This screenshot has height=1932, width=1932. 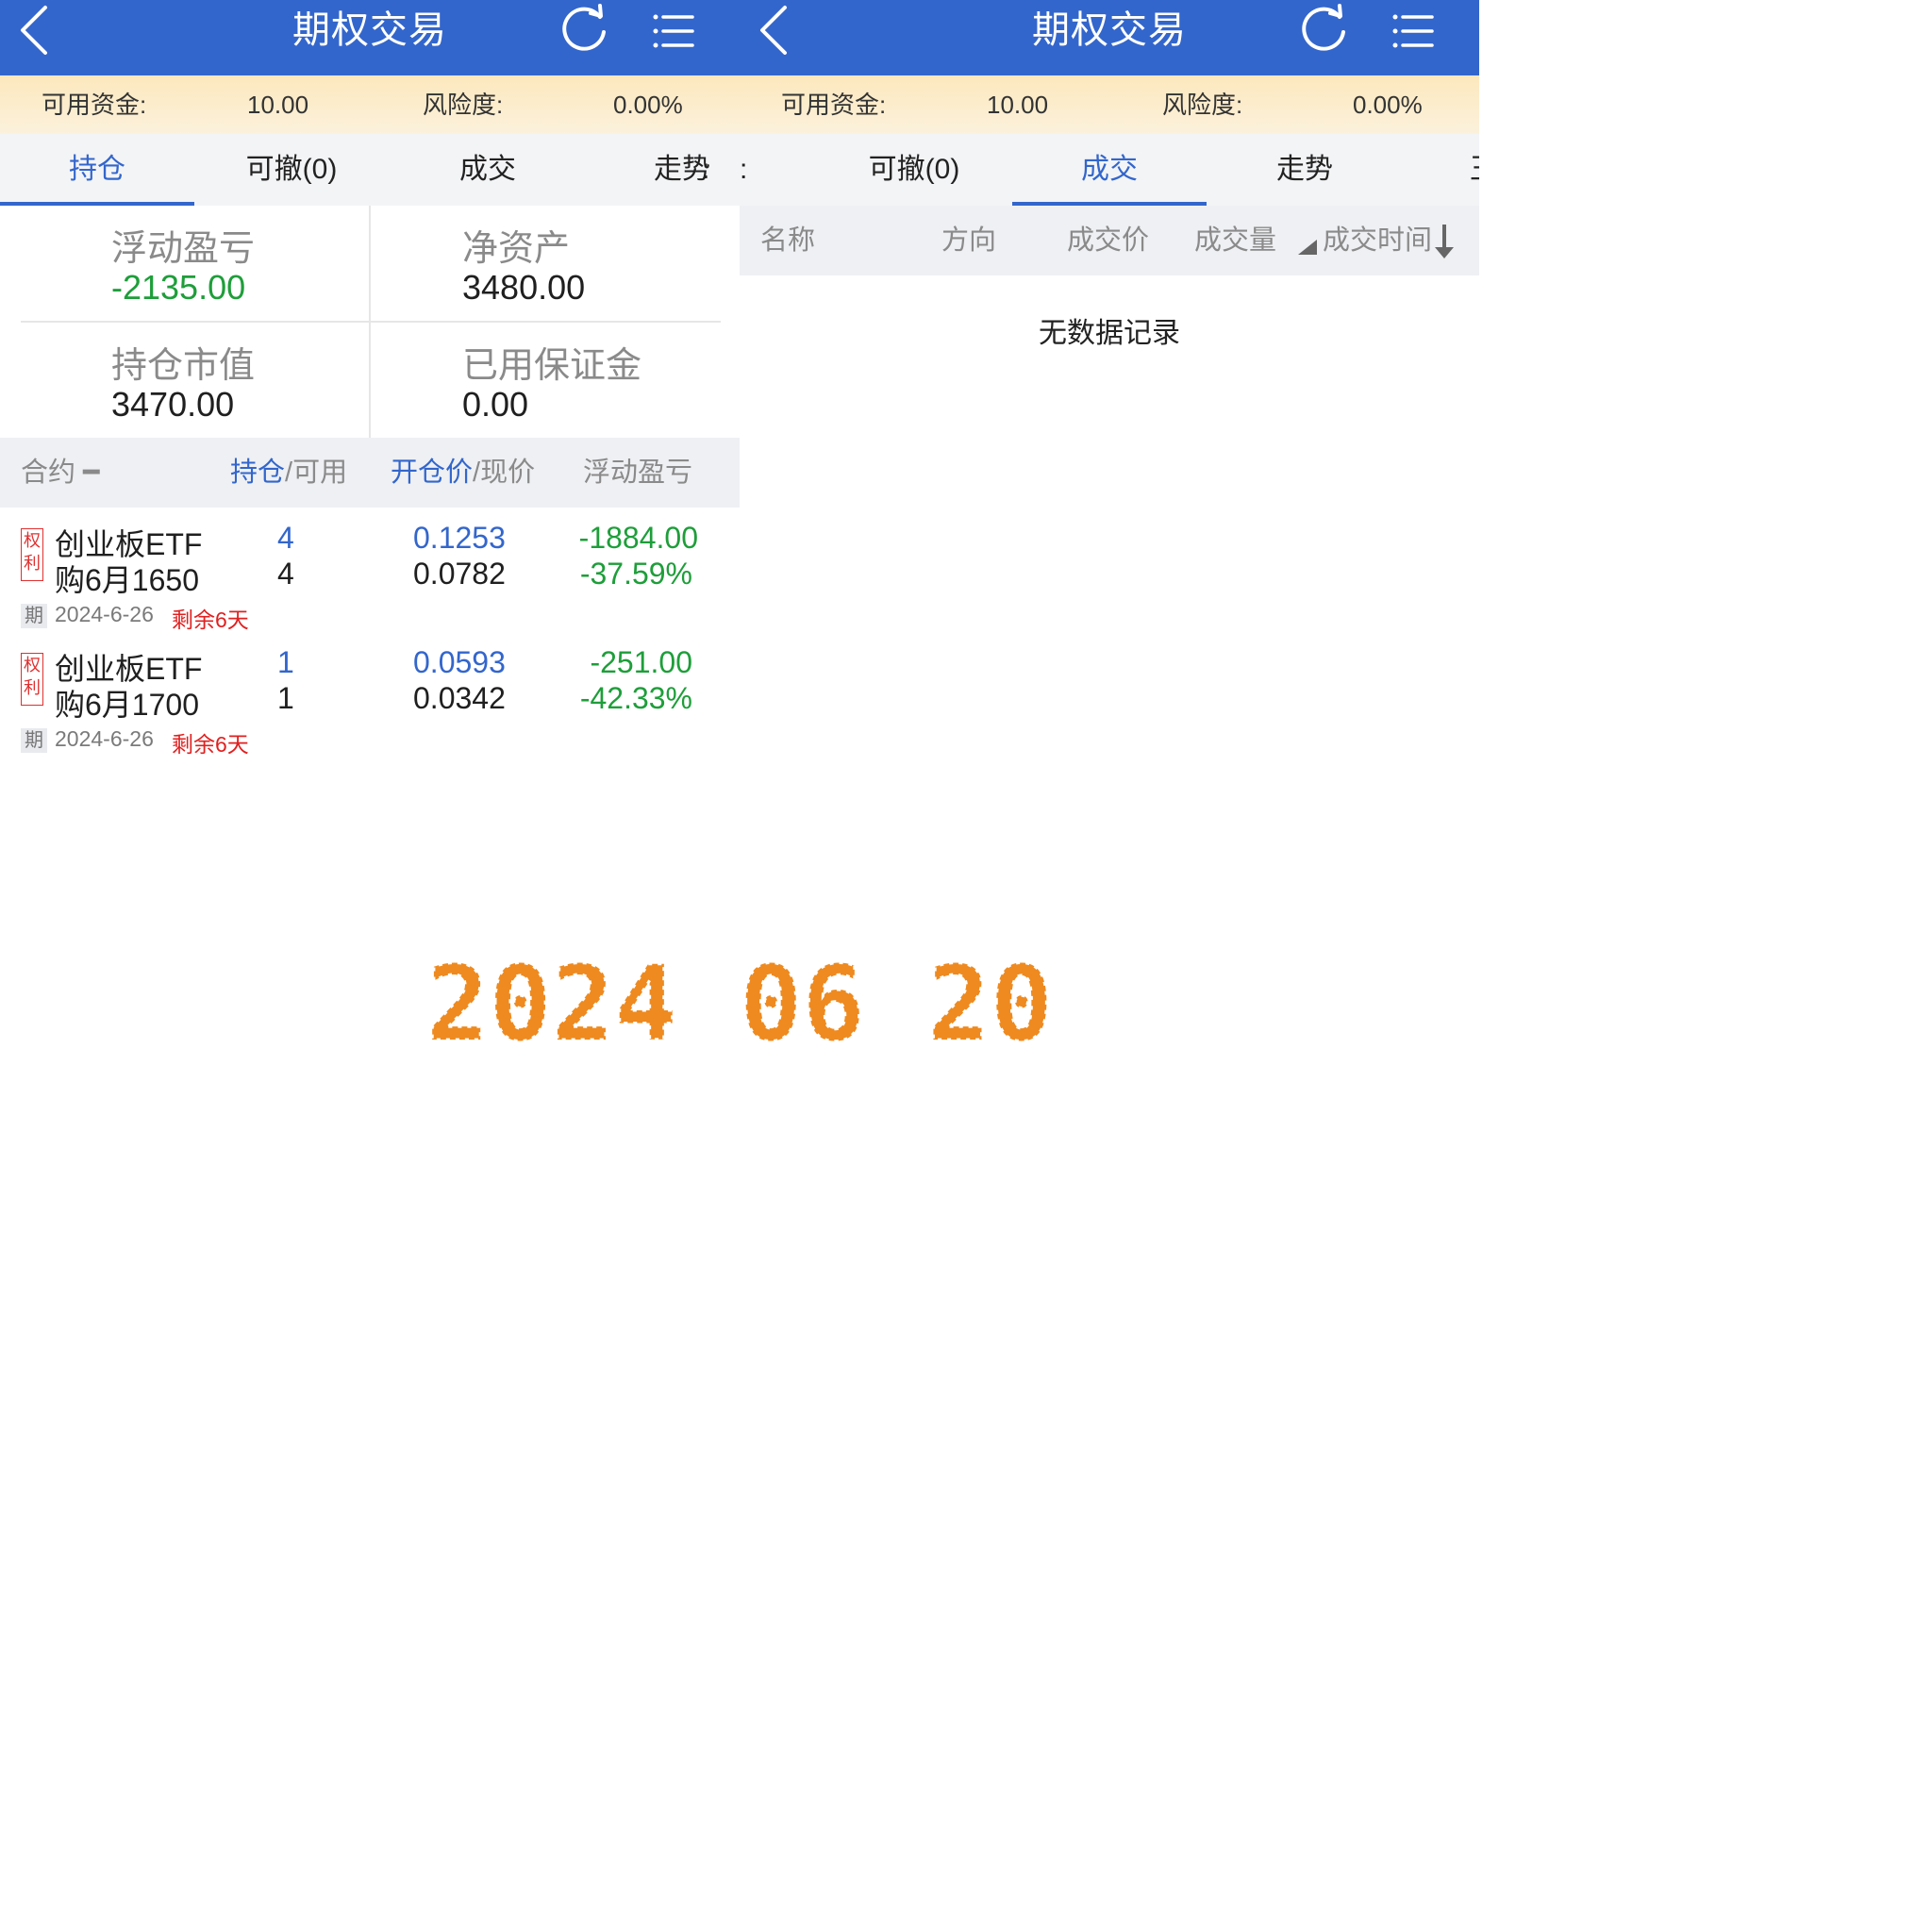 I want to click on collapse-dash-icon: ━, so click(x=87, y=473).